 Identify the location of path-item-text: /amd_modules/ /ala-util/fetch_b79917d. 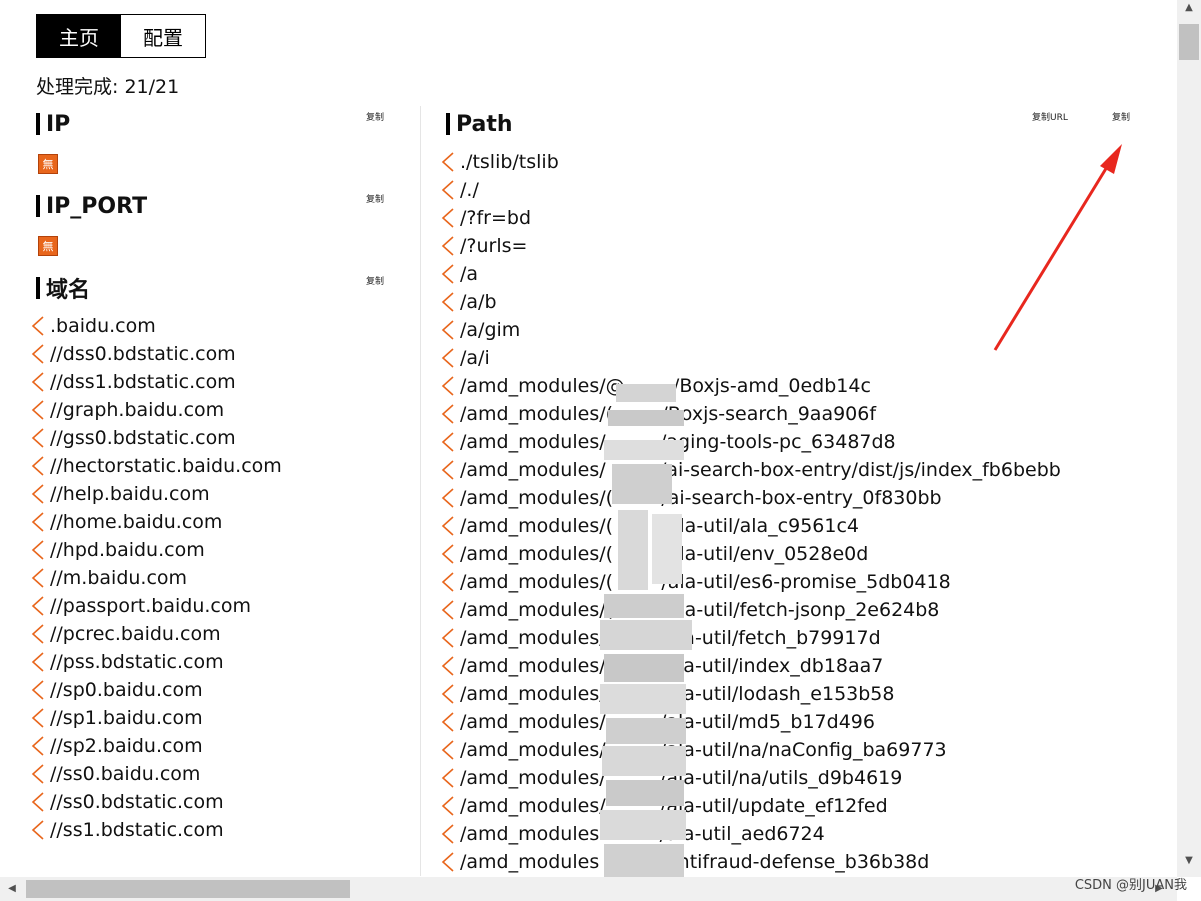
(670, 638).